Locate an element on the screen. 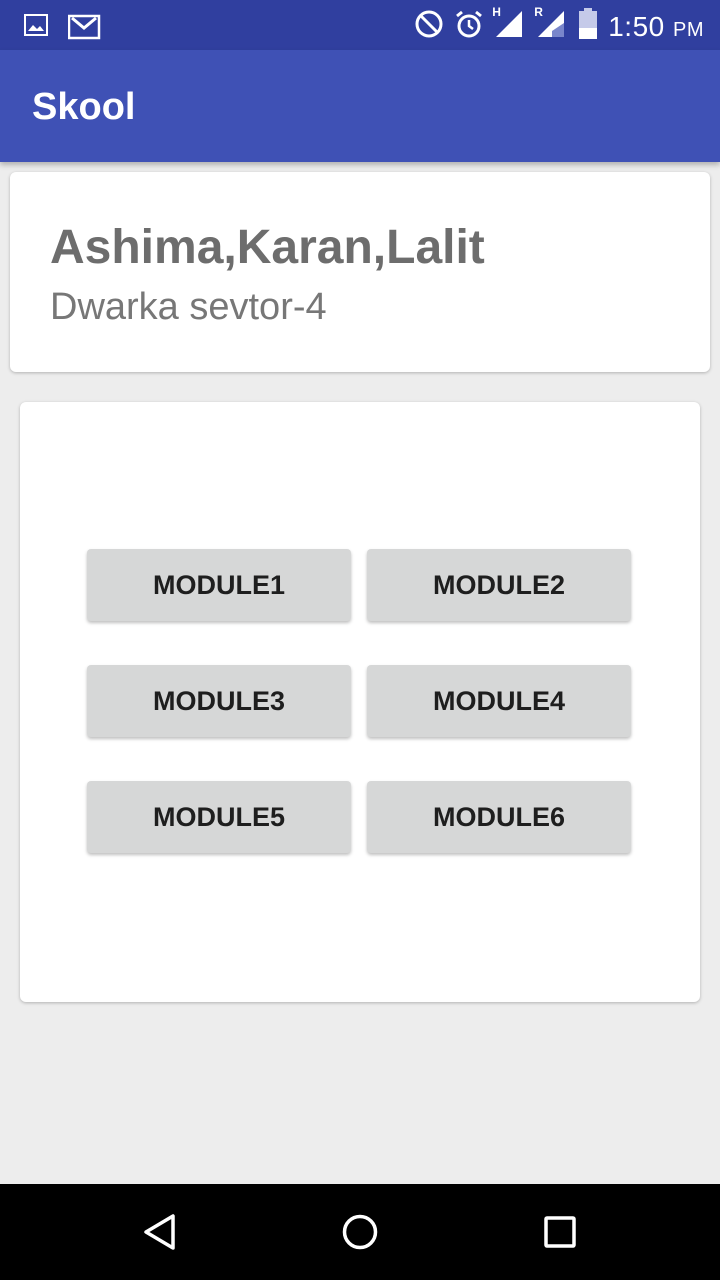 The width and height of the screenshot is (720, 1280). module4-button: MODULE4 is located at coordinates (499, 701).